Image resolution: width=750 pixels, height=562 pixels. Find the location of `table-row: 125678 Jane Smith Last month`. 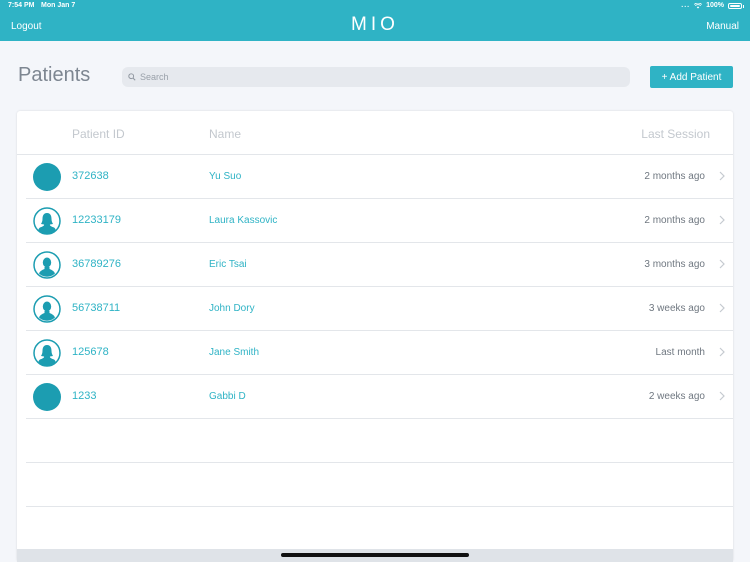

table-row: 125678 Jane Smith Last month is located at coordinates (375, 353).